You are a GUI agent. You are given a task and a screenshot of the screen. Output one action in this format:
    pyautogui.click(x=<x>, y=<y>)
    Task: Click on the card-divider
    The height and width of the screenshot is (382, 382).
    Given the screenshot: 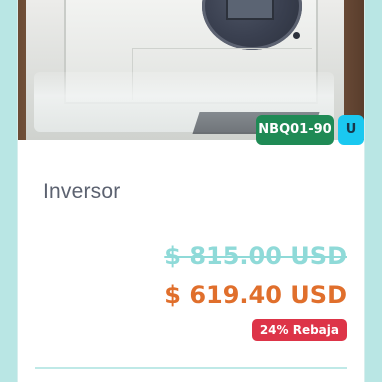 What is the action you would take?
    pyautogui.click(x=191, y=368)
    